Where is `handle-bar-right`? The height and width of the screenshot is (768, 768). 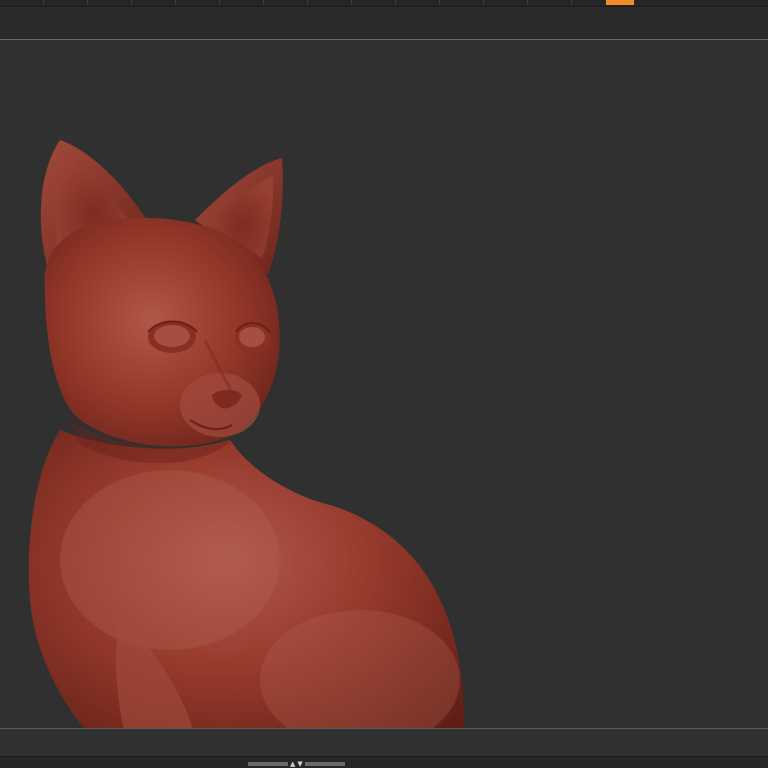 handle-bar-right is located at coordinates (324, 764).